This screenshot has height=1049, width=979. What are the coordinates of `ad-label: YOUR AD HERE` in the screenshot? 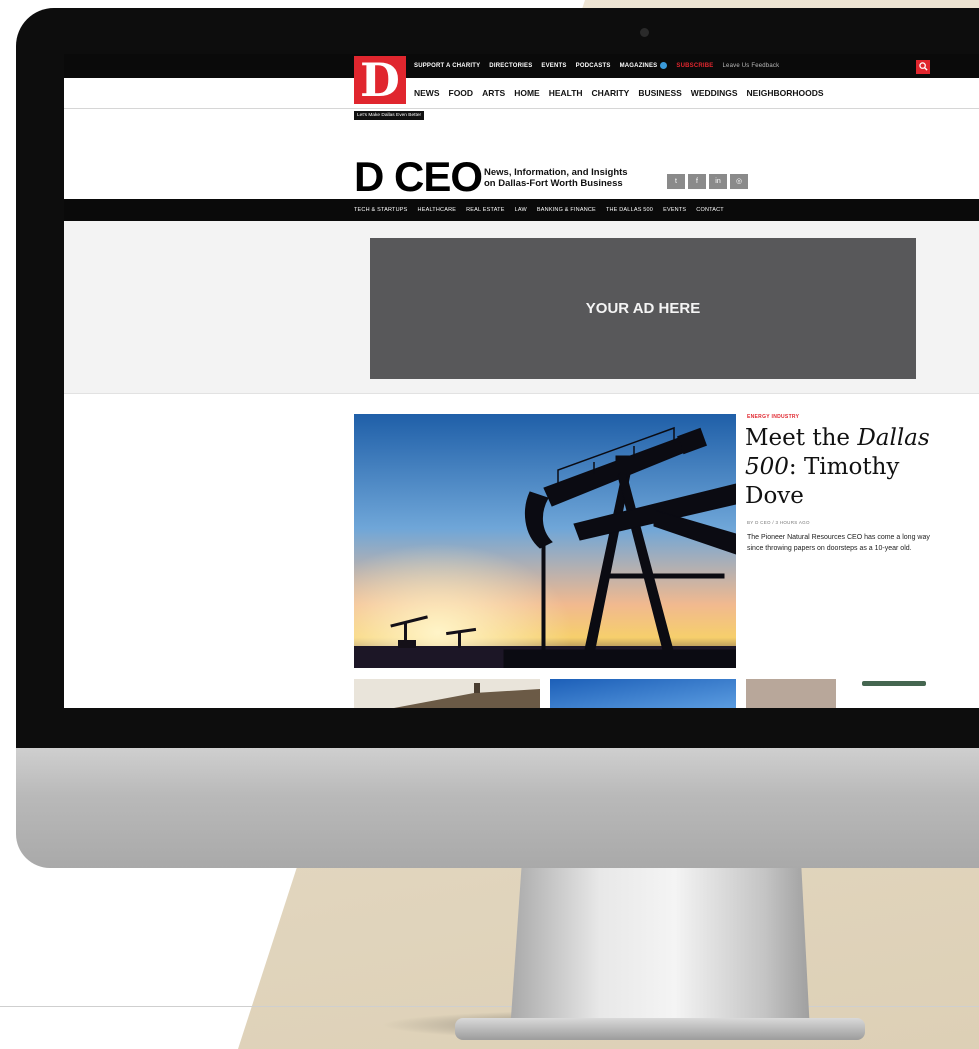 It's located at (643, 308).